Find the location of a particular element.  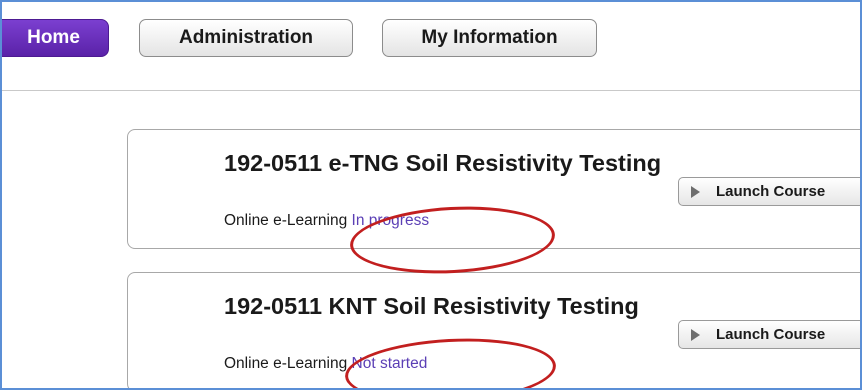

course-title: 192-0511 e-TNG Soil Resistivity Testing is located at coordinates (443, 163).